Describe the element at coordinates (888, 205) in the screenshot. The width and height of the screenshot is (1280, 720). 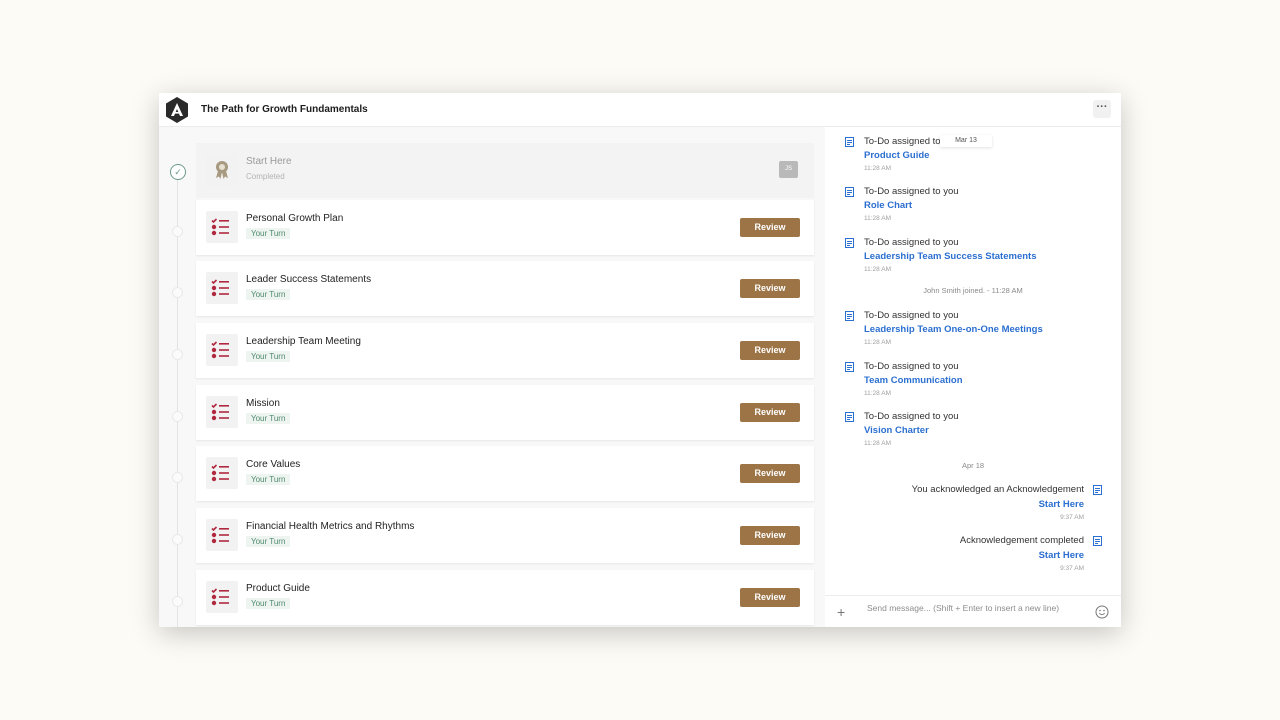
I see `activity-link: Role Chart` at that location.